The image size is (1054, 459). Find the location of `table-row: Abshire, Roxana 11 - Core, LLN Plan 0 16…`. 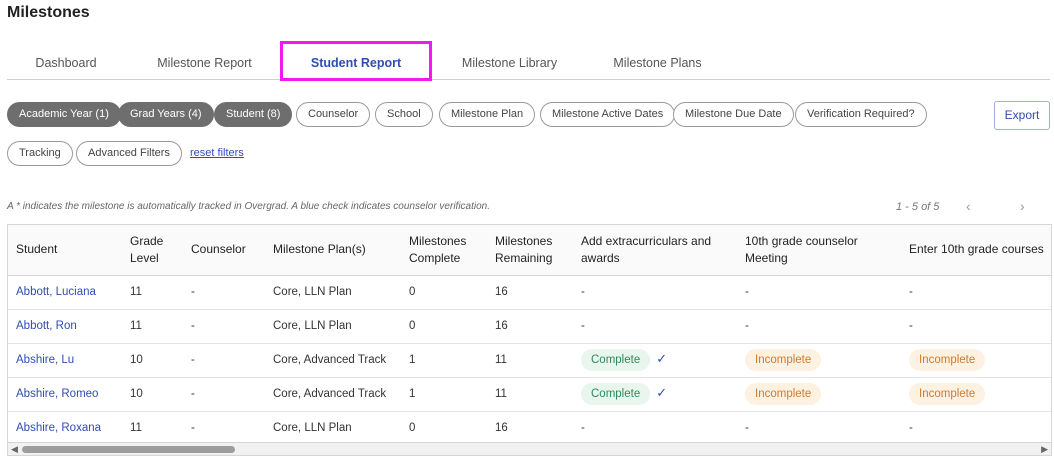

table-row: Abshire, Roxana 11 - Core, LLN Plan 0 16… is located at coordinates (529, 426).